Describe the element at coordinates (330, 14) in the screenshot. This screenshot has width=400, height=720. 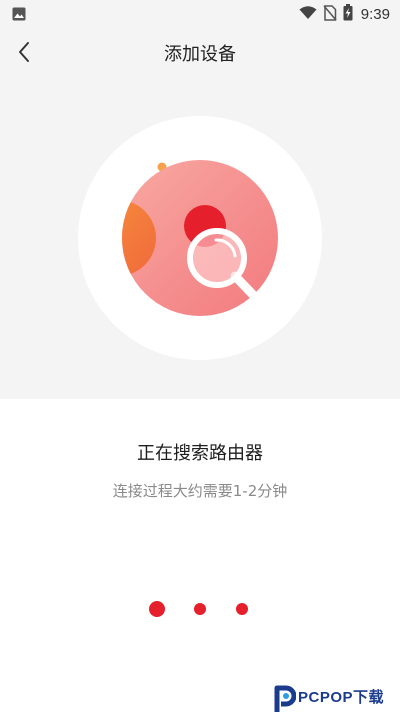
I see `no-sim-icon` at that location.